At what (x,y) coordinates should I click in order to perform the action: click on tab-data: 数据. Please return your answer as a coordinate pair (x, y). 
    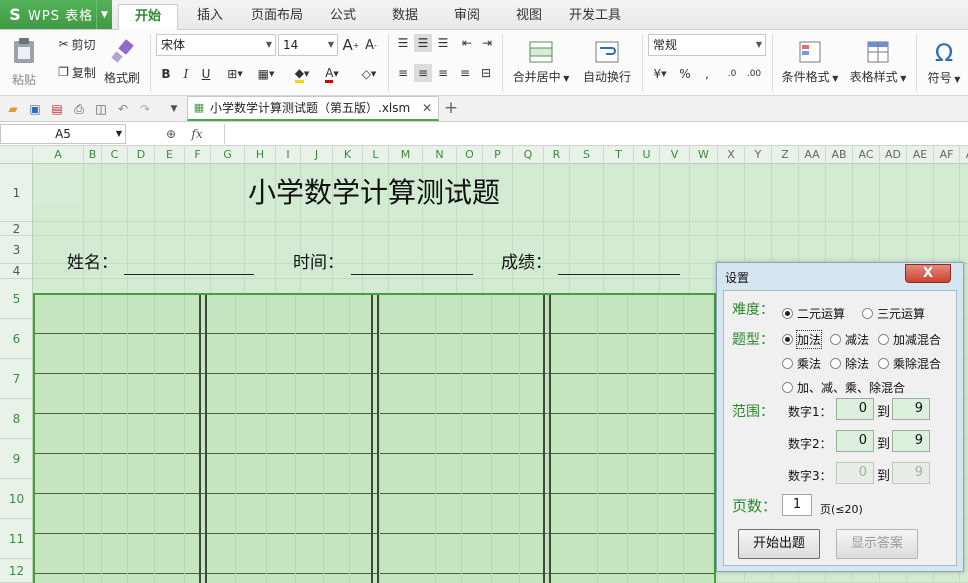
    Looking at the image, I should click on (405, 17).